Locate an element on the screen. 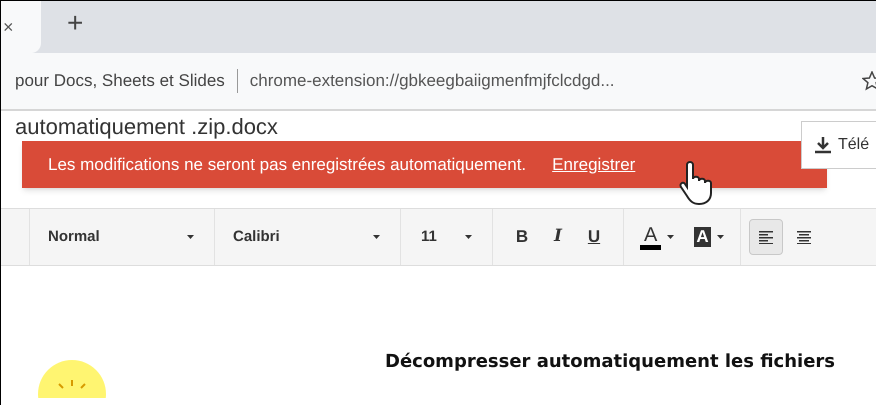 This screenshot has height=405, width=876. close-tab-button: × is located at coordinates (8, 27).